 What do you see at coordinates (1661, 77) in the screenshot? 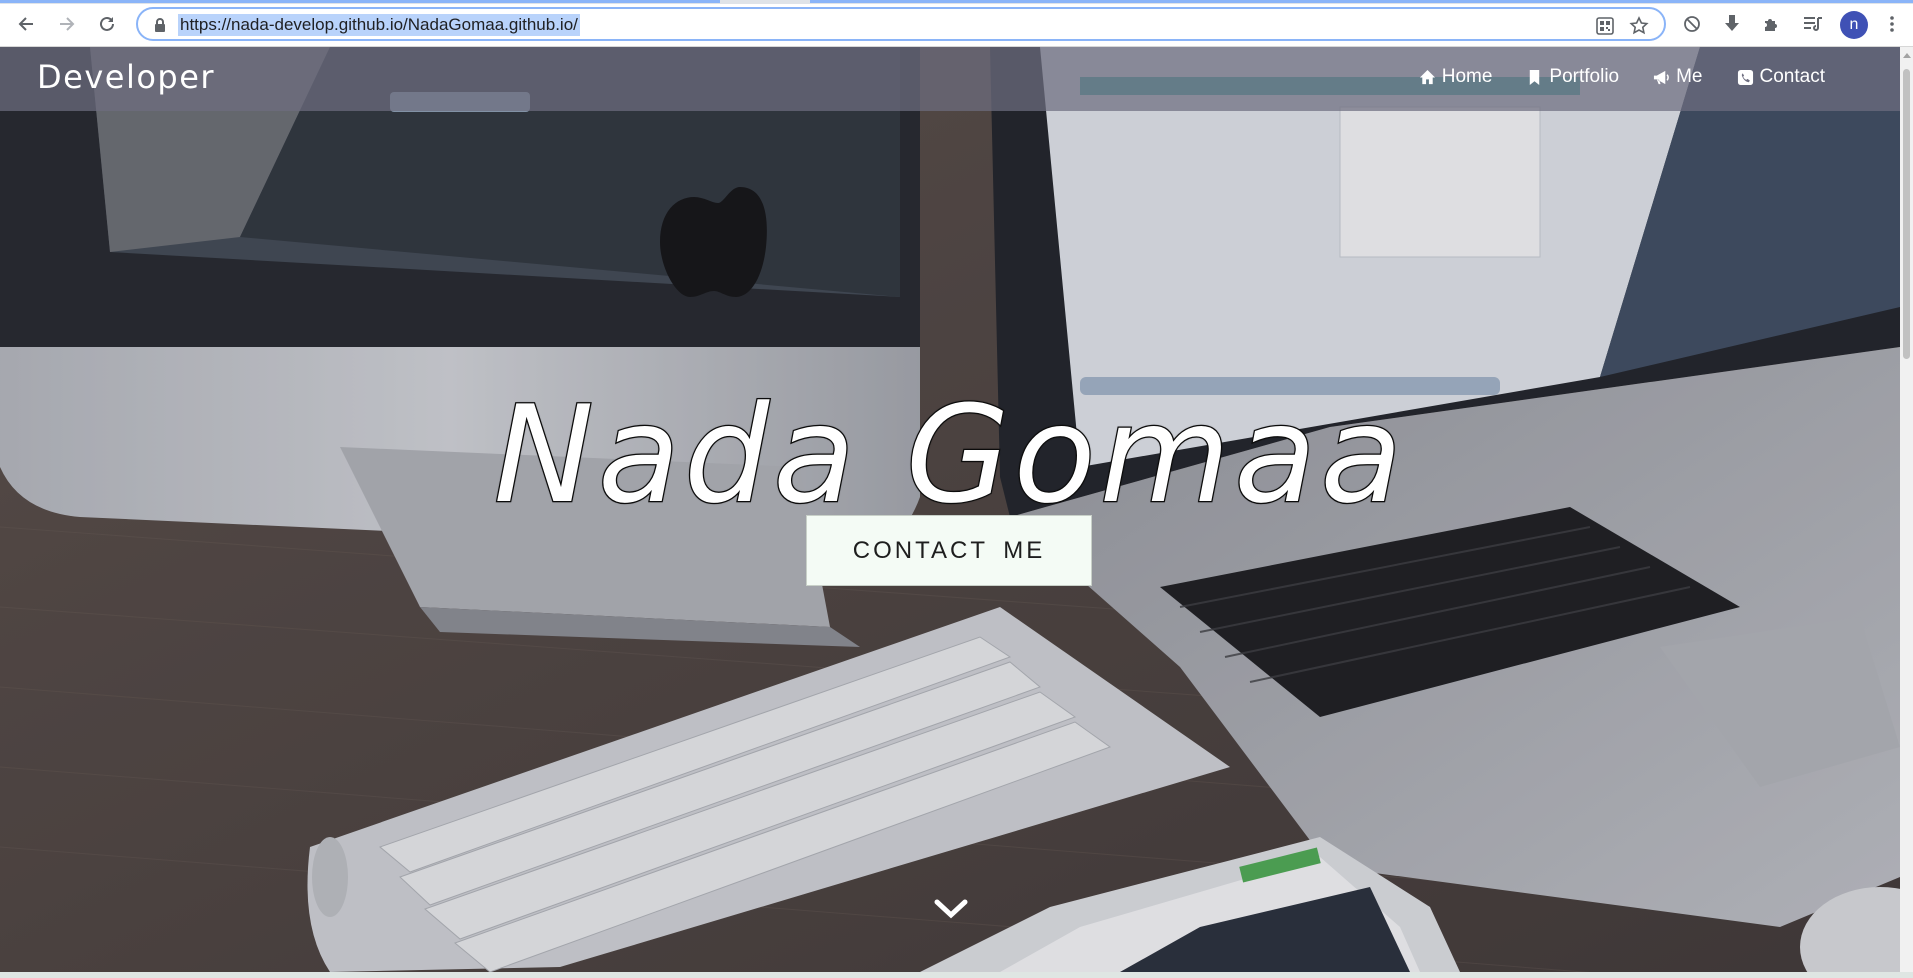
I see `bullhorn-icon` at bounding box center [1661, 77].